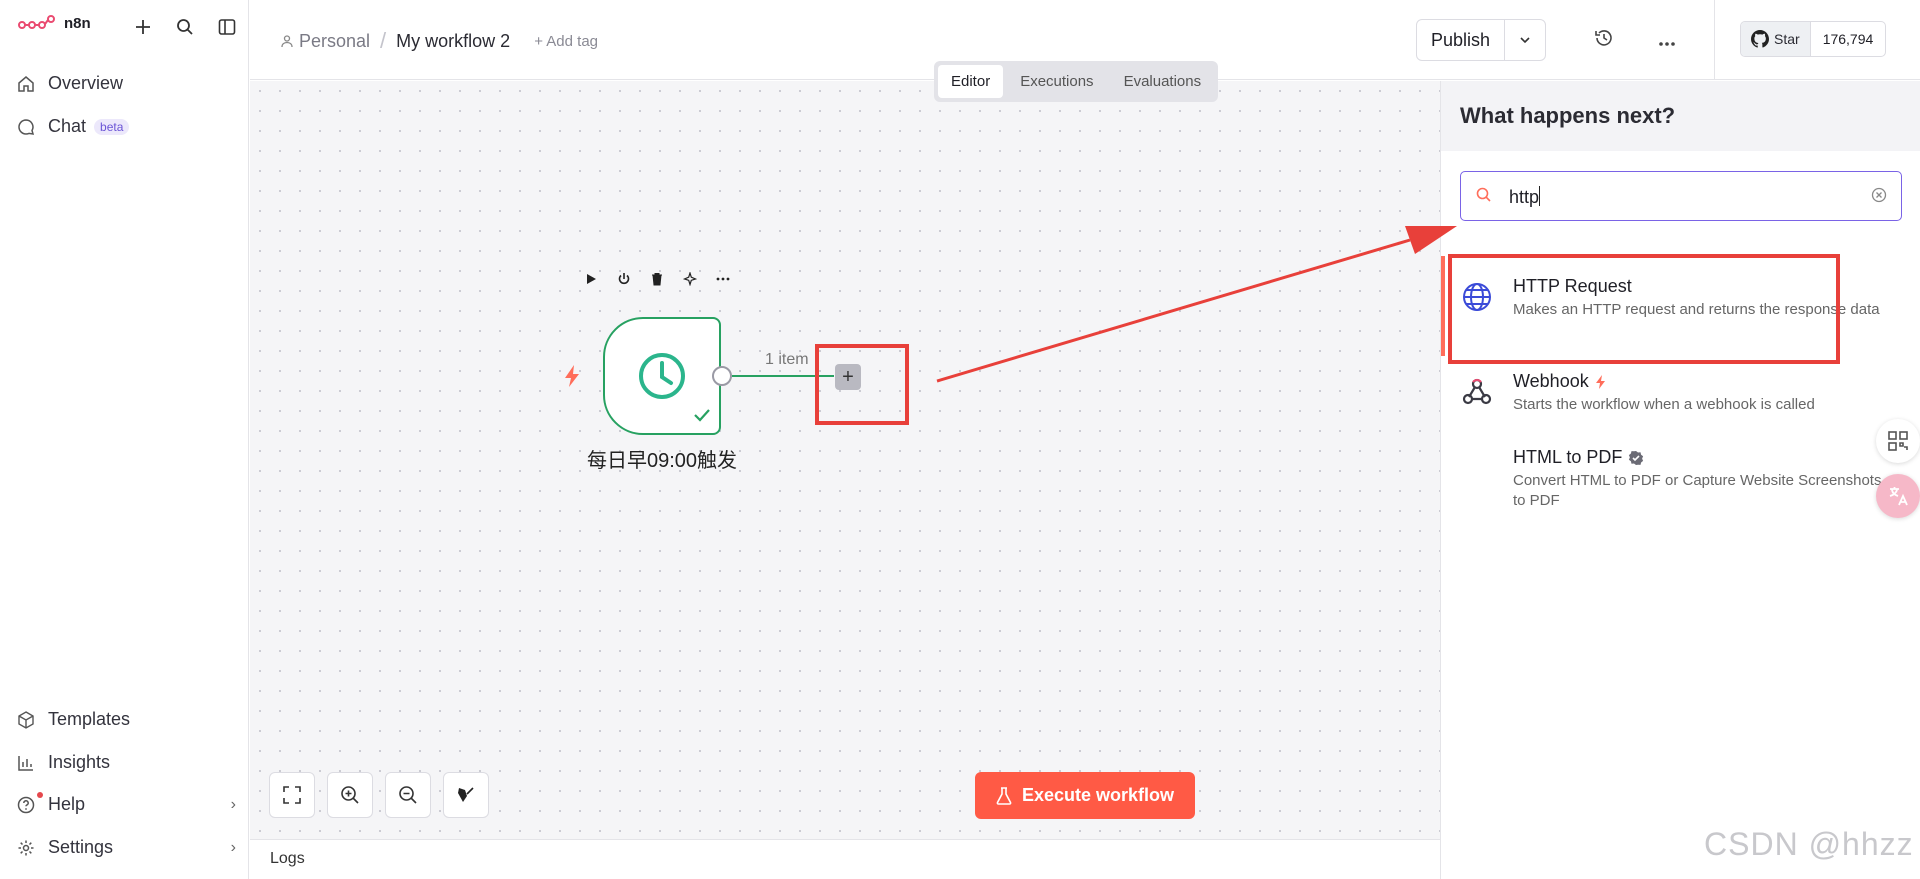 The height and width of the screenshot is (879, 1920). I want to click on qr-scan-icon, so click(1898, 441).